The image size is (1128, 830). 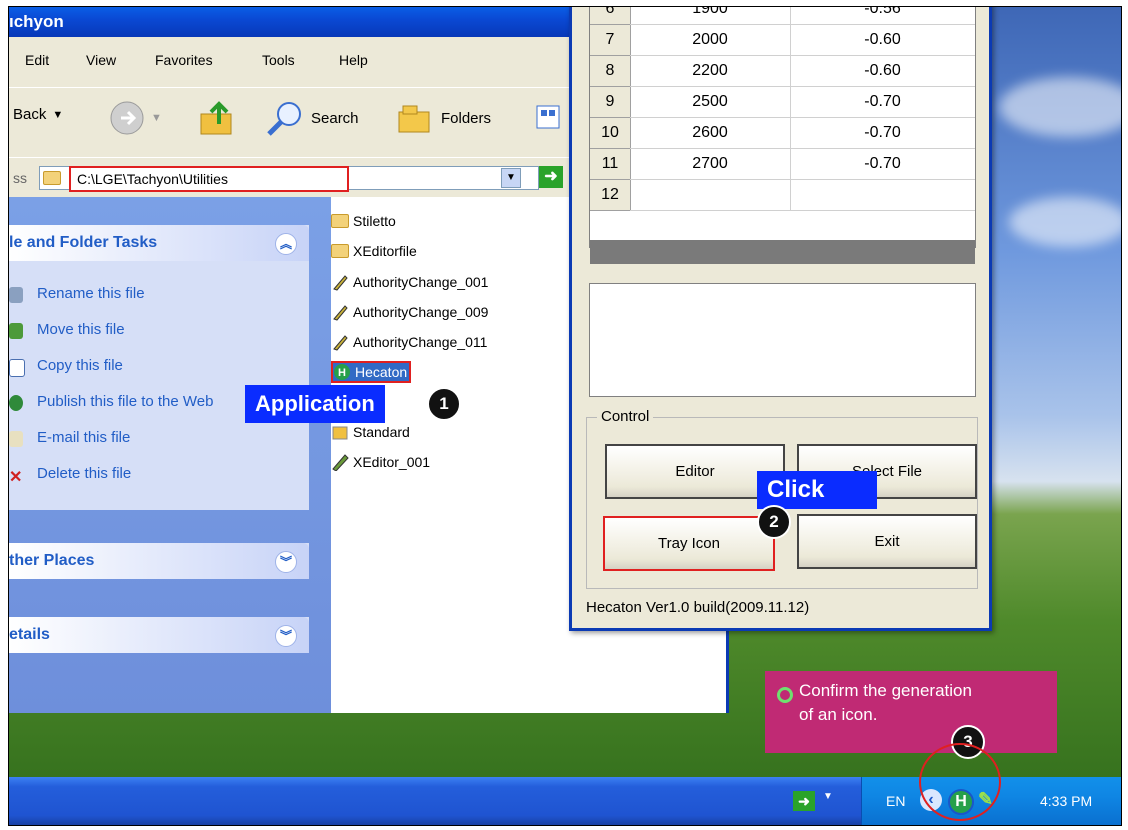 I want to click on task-move: Move this file, so click(x=81, y=329).